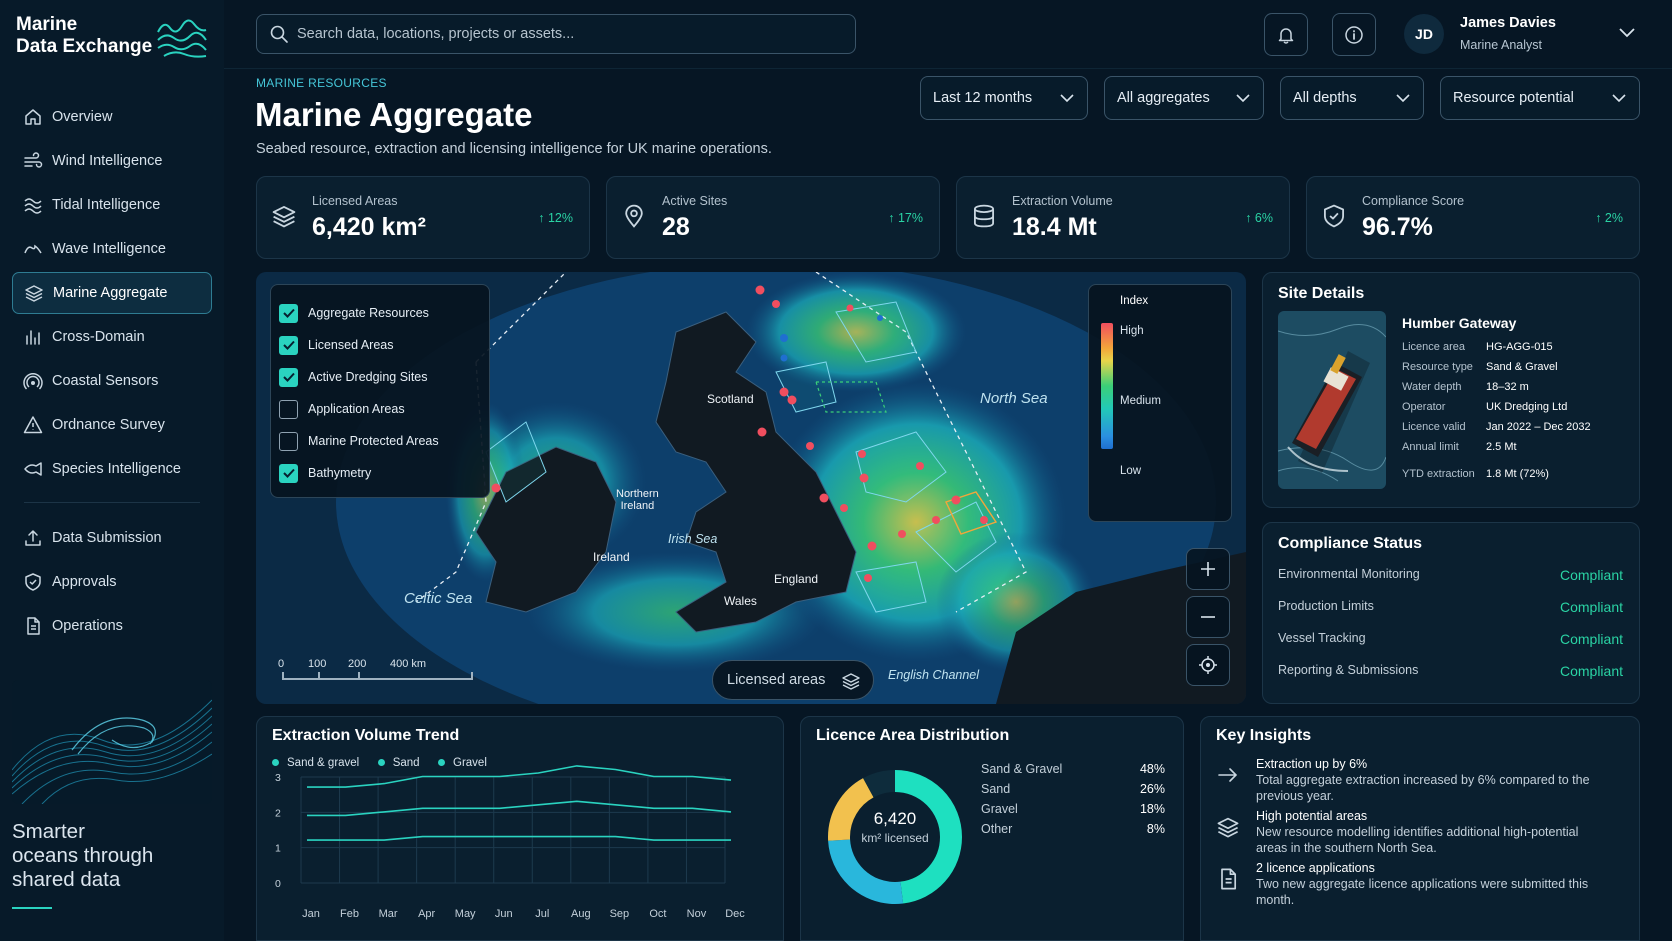  What do you see at coordinates (33, 249) in the screenshot?
I see `wave-icon` at bounding box center [33, 249].